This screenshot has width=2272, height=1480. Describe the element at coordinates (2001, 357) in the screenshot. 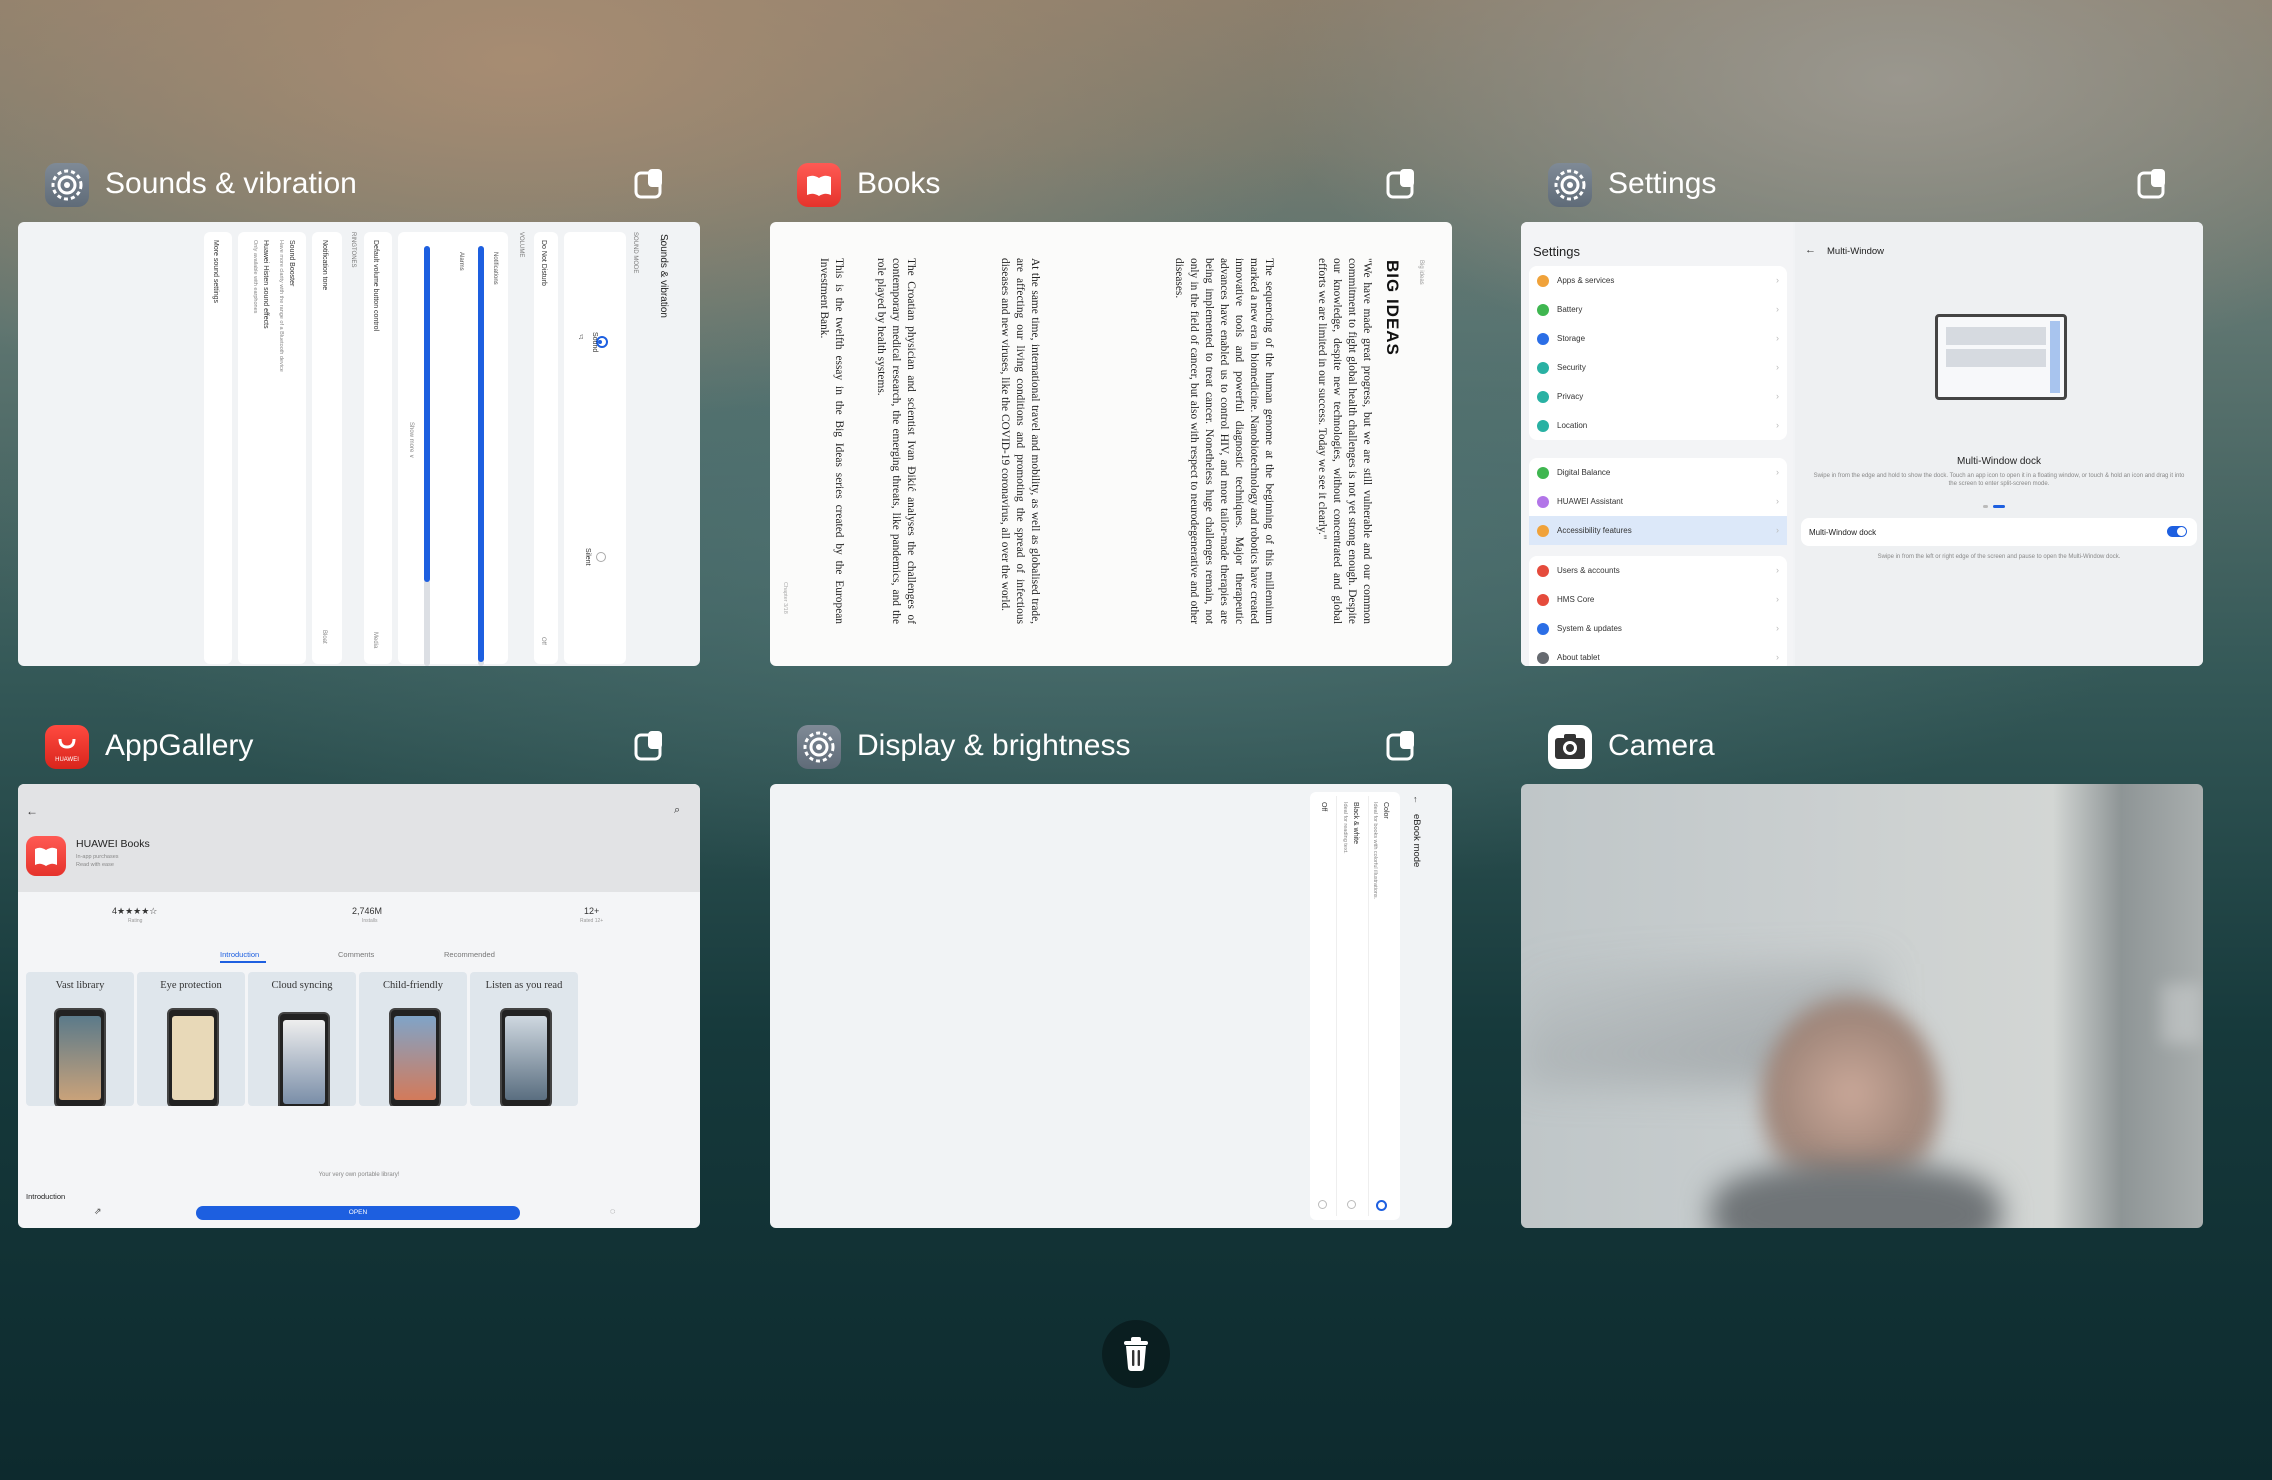

I see `multi-window-illustration` at that location.